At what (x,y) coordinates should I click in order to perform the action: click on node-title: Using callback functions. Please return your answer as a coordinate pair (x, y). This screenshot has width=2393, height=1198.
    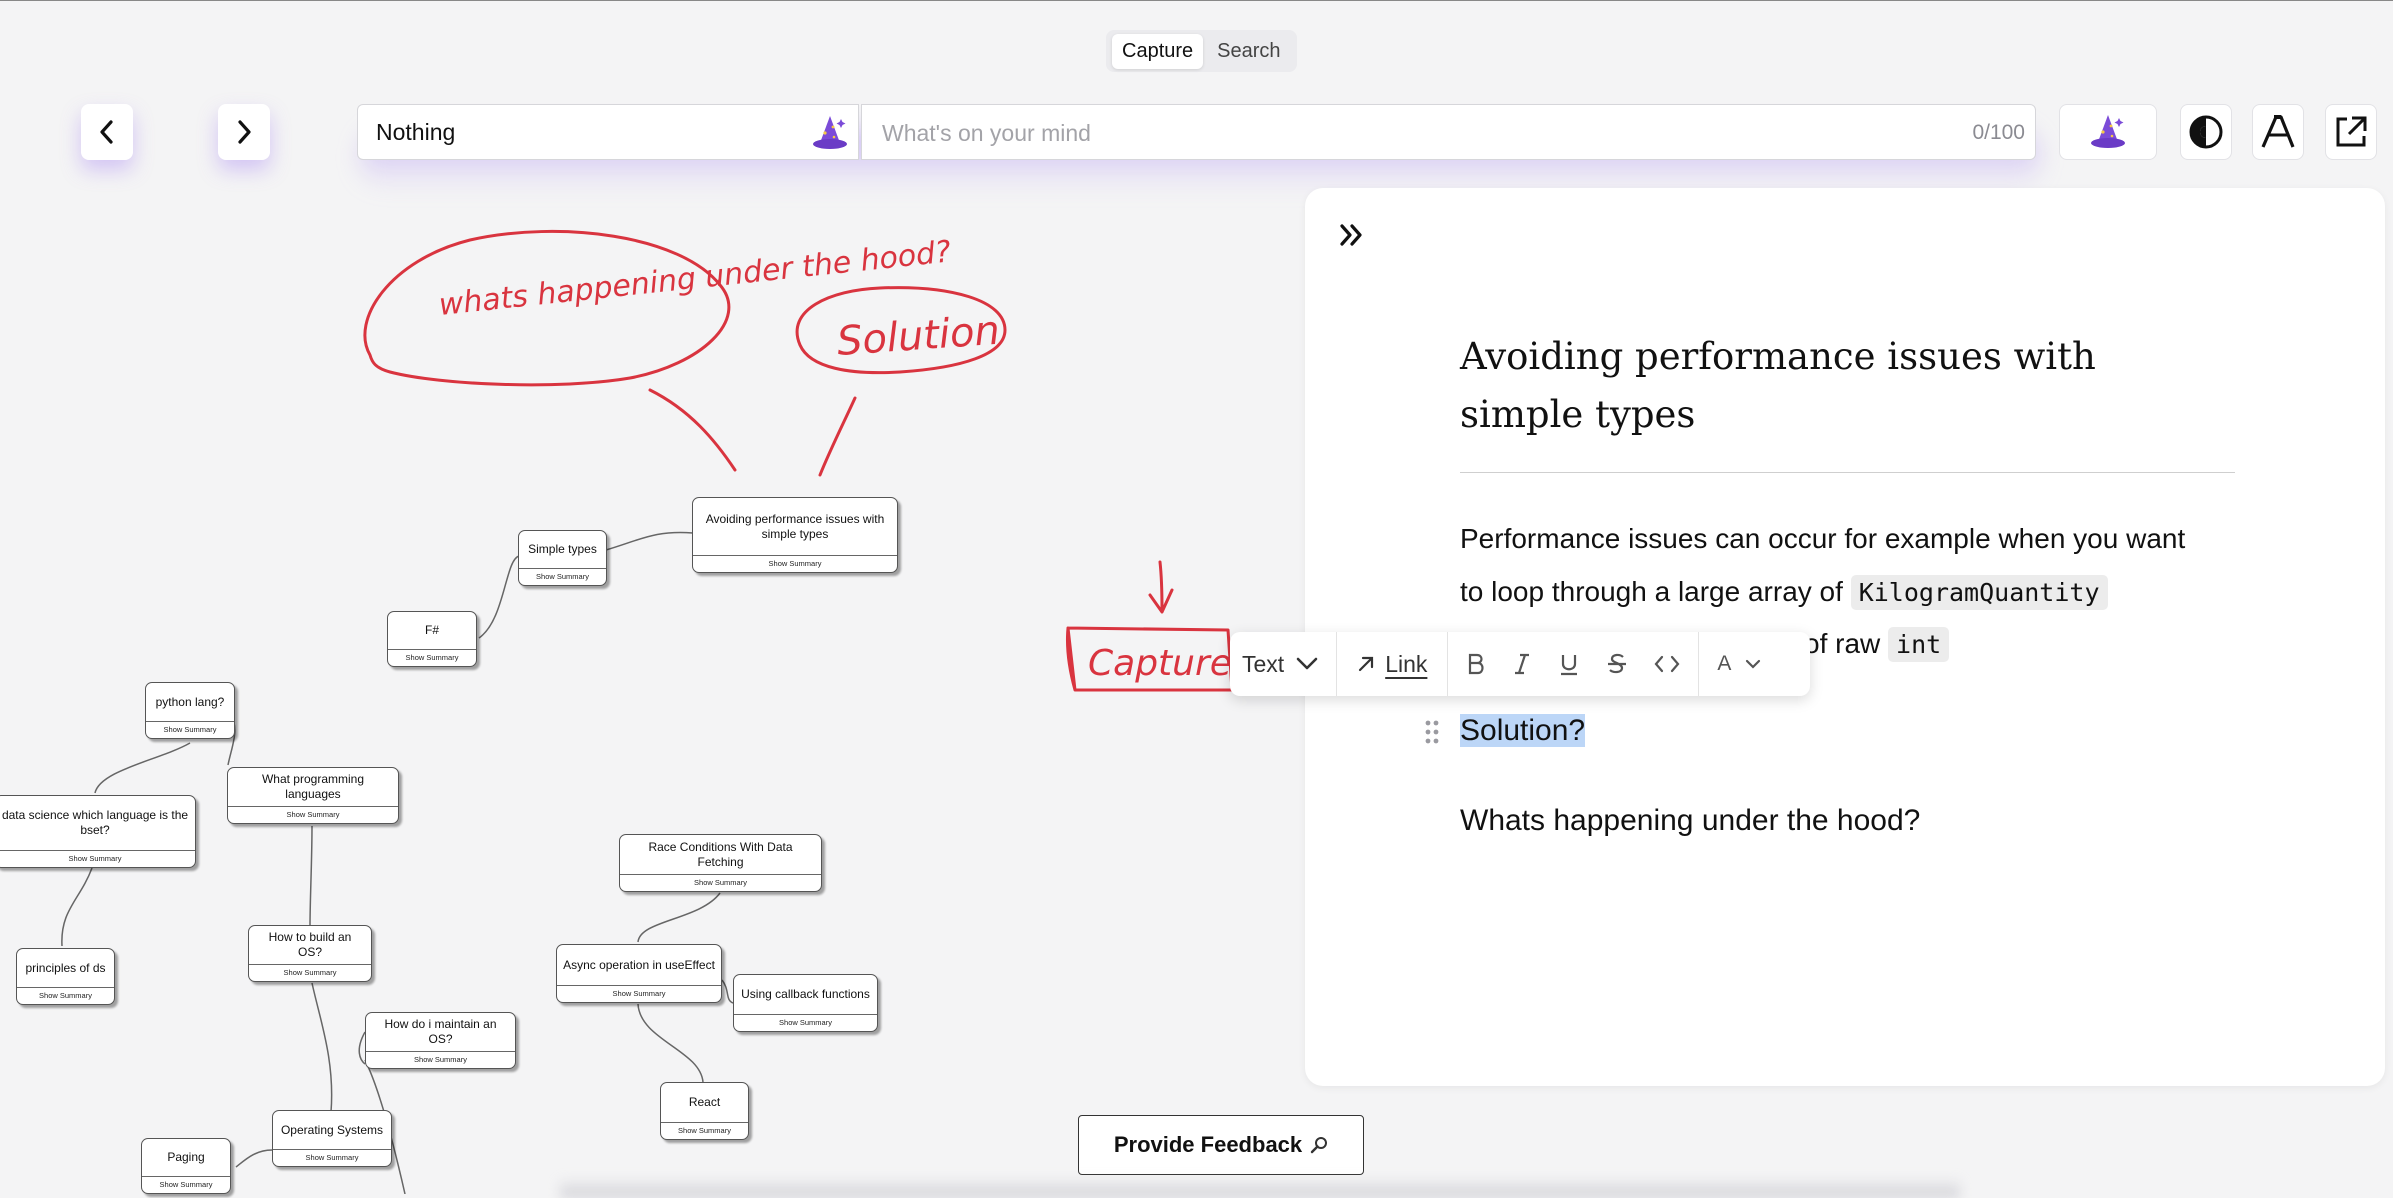
    Looking at the image, I should click on (805, 994).